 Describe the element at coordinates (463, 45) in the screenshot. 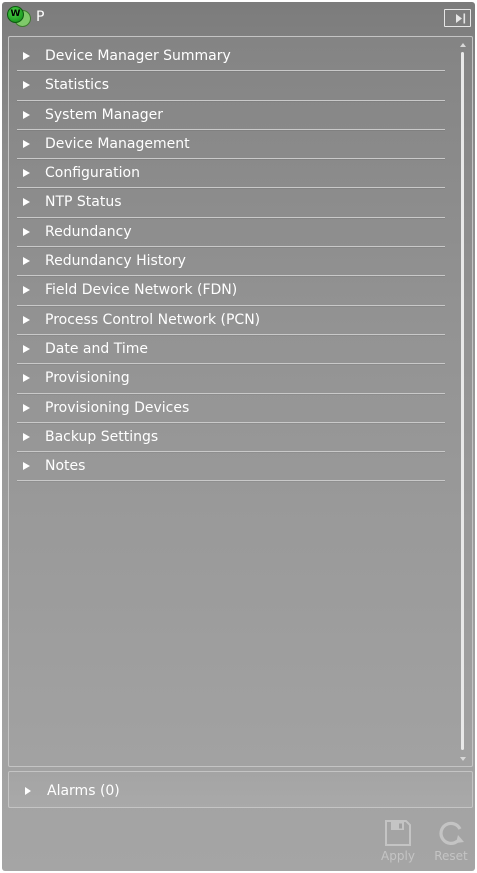

I see `scroll-up-arrow-icon` at that location.